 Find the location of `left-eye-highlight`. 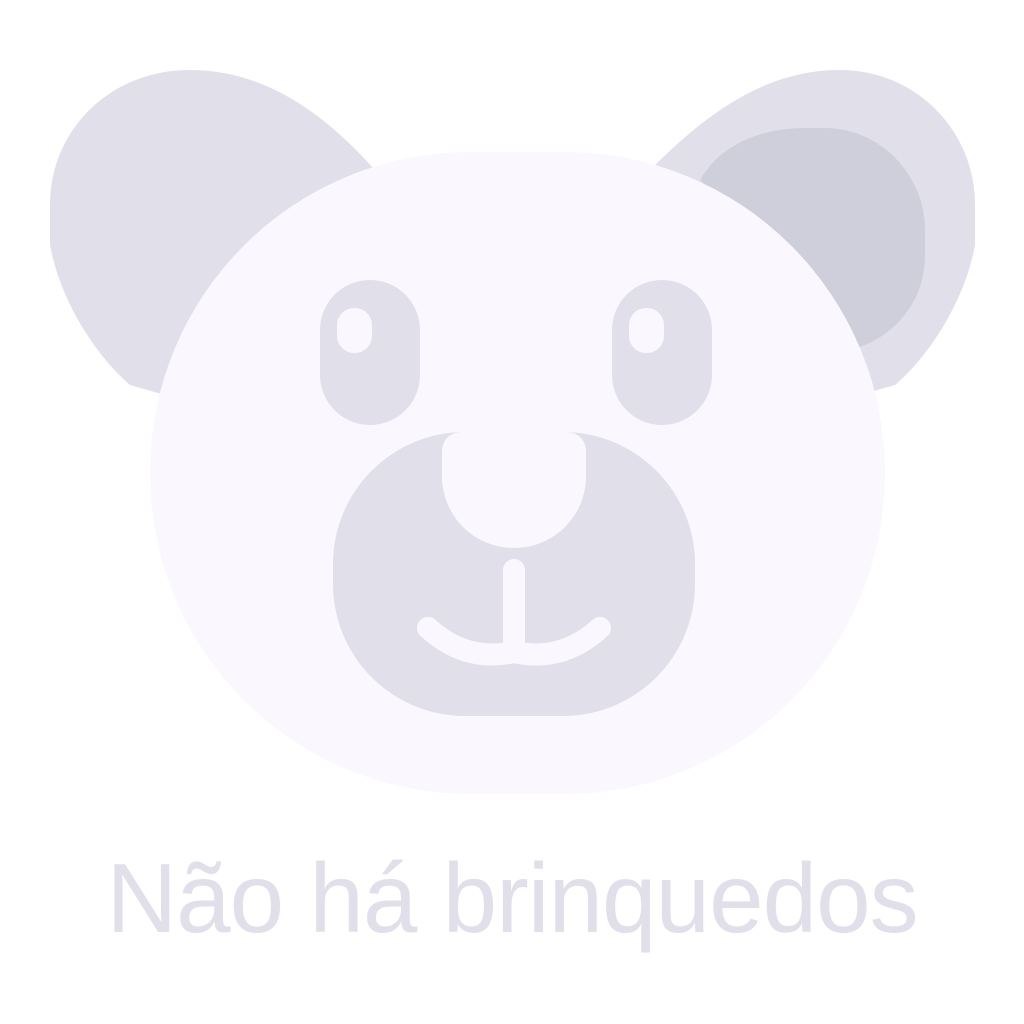

left-eye-highlight is located at coordinates (354, 330).